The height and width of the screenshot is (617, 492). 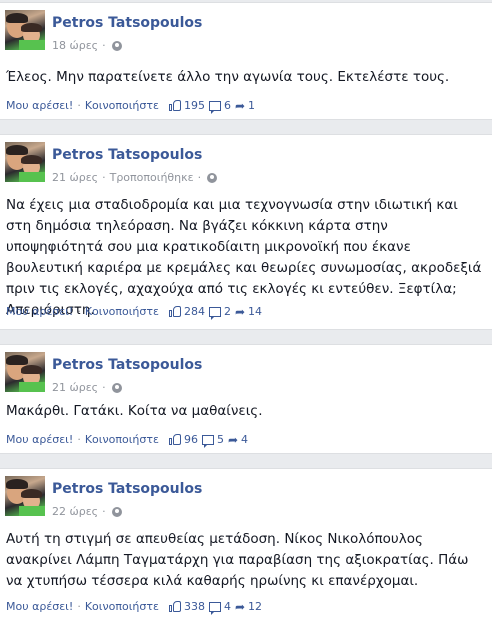 I want to click on comment-count: 2, so click(x=227, y=311).